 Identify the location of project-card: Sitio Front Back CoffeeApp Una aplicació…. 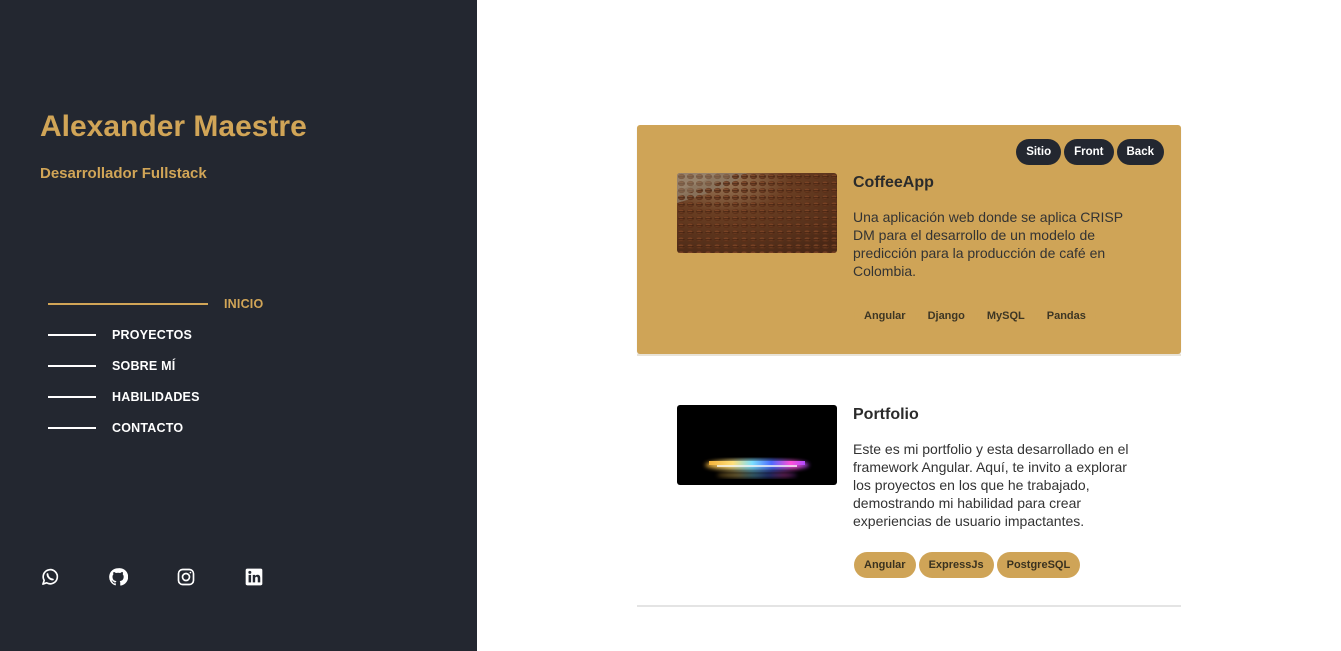
(909, 240).